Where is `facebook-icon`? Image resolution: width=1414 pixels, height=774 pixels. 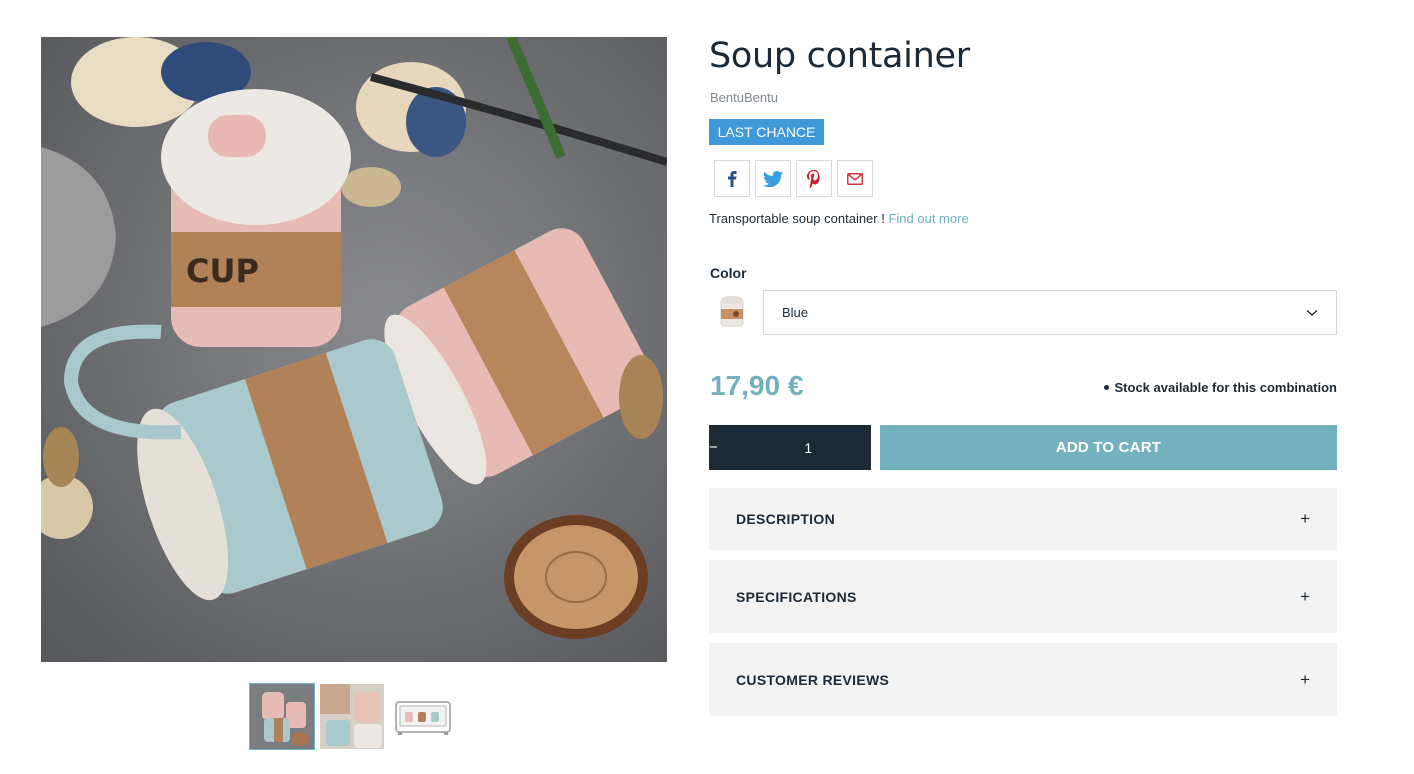 facebook-icon is located at coordinates (732, 178).